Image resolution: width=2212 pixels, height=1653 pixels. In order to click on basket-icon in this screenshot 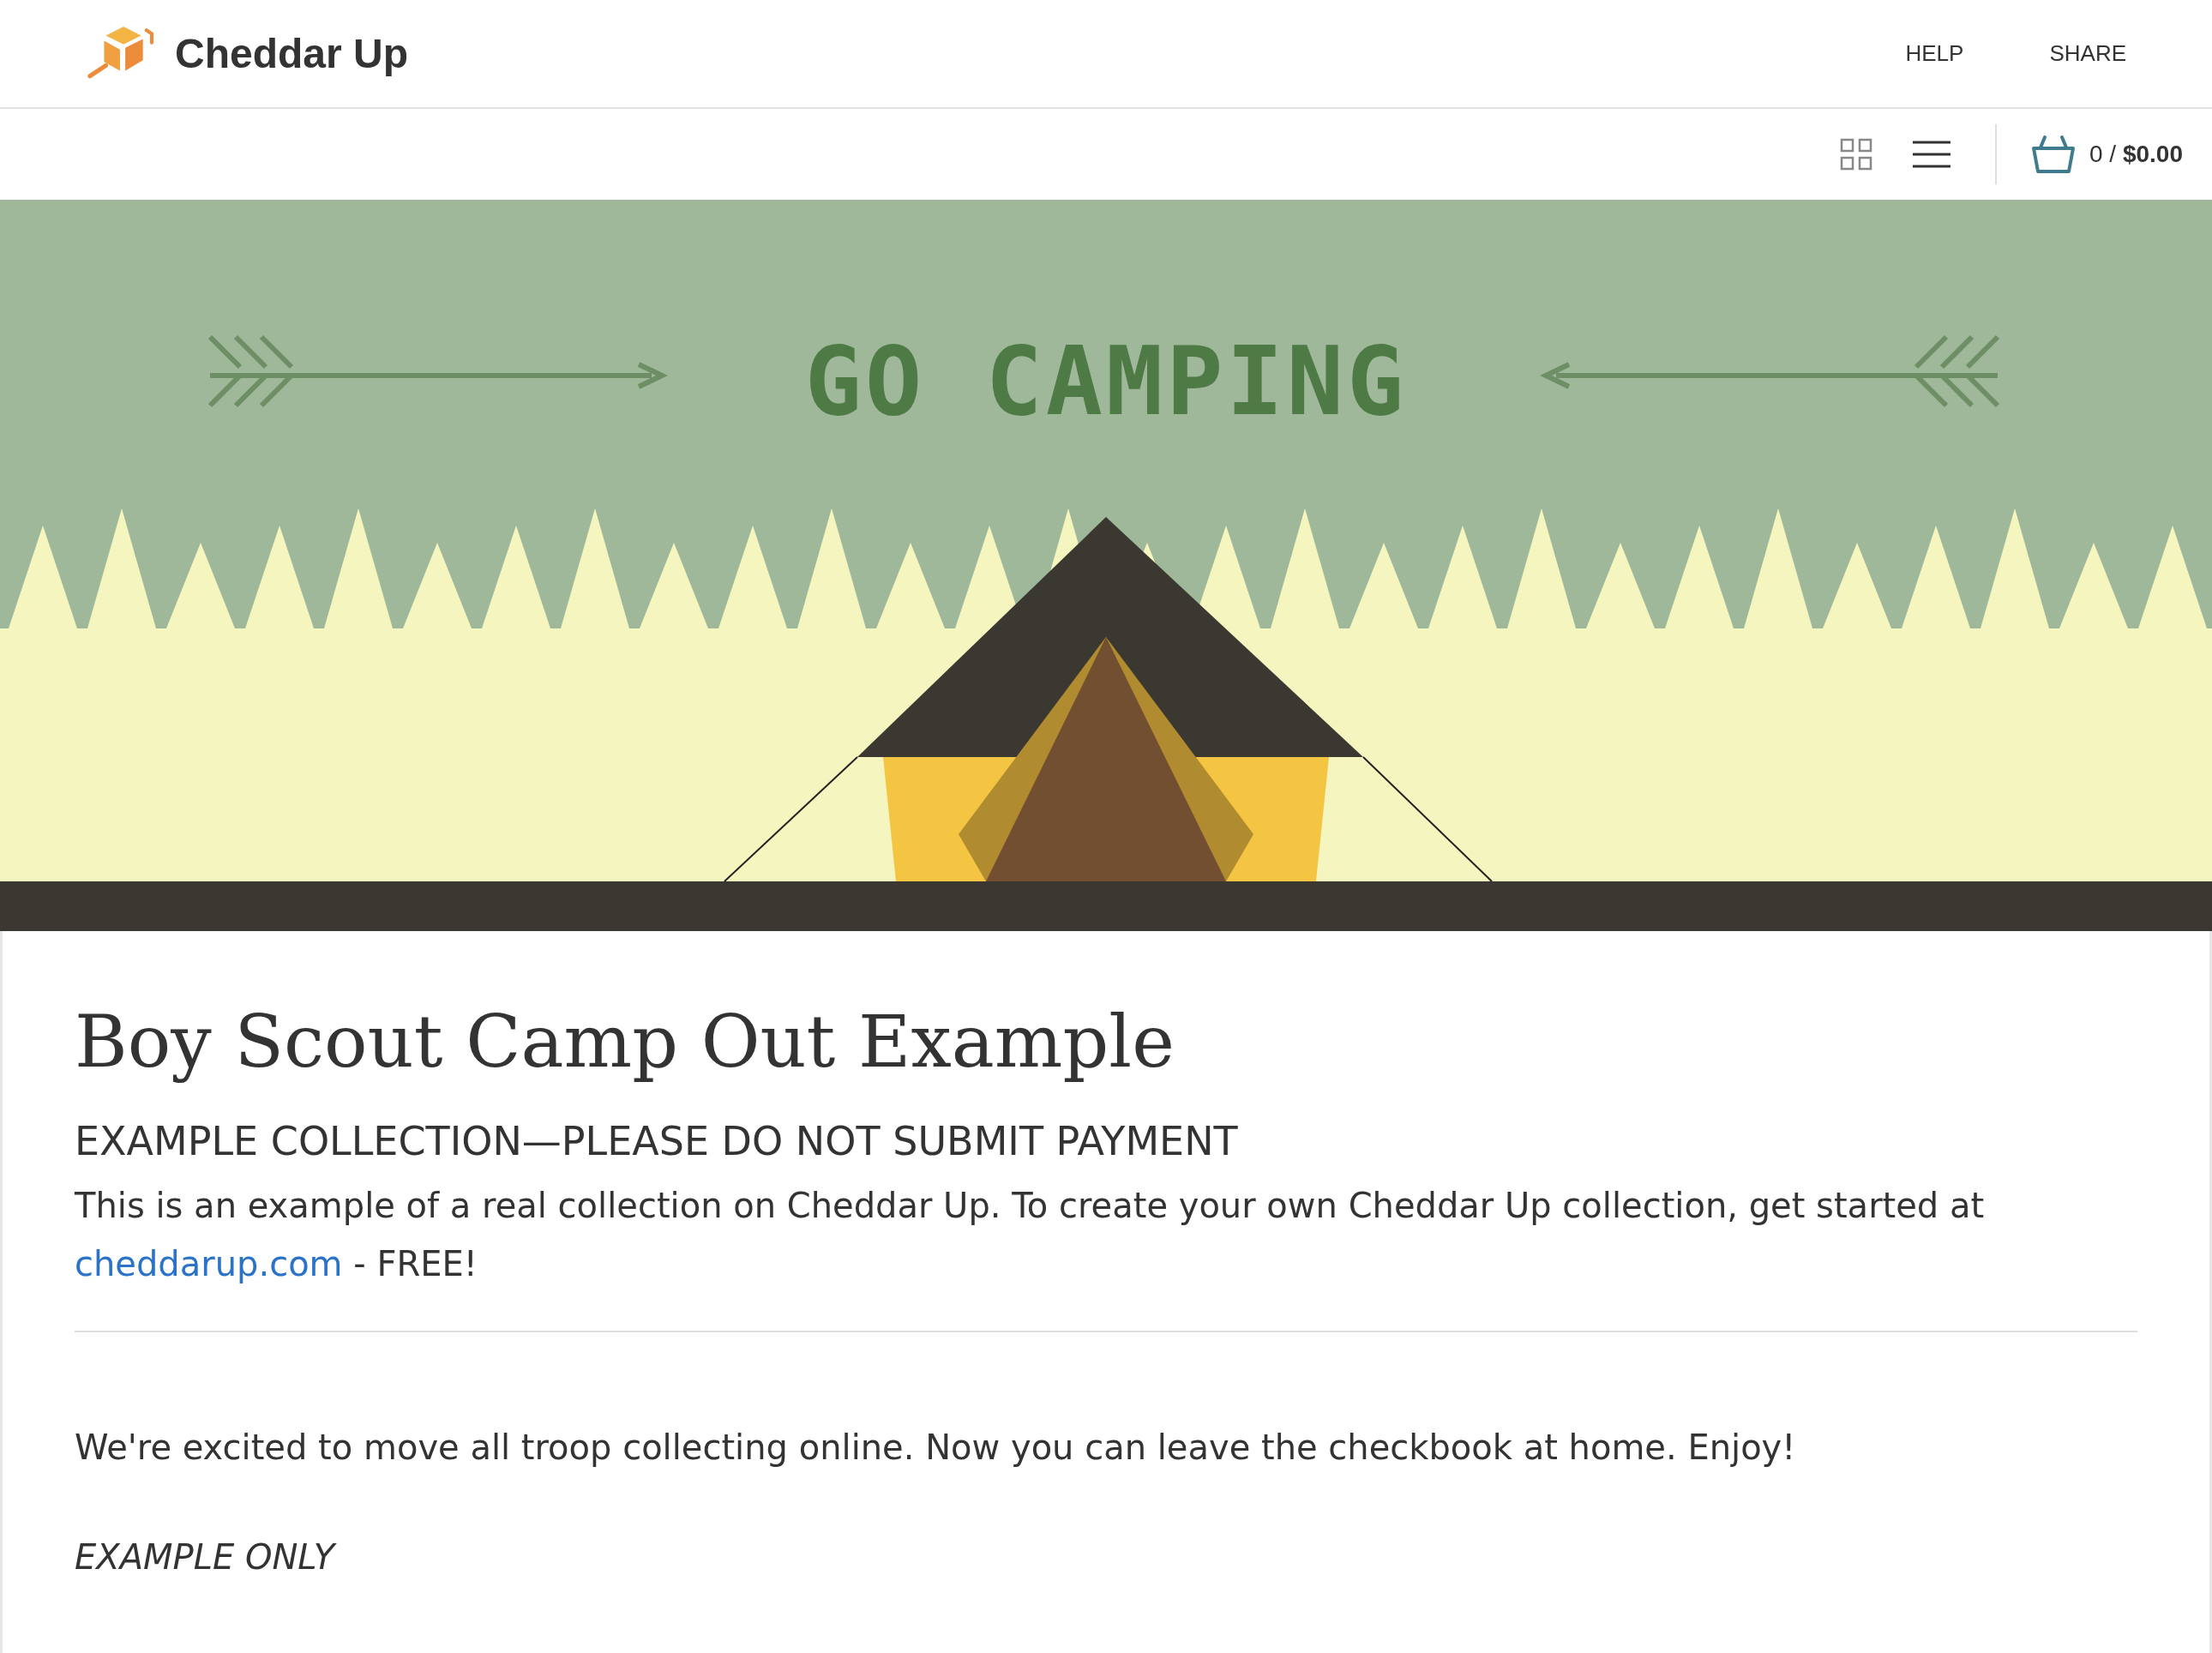, I will do `click(2053, 154)`.